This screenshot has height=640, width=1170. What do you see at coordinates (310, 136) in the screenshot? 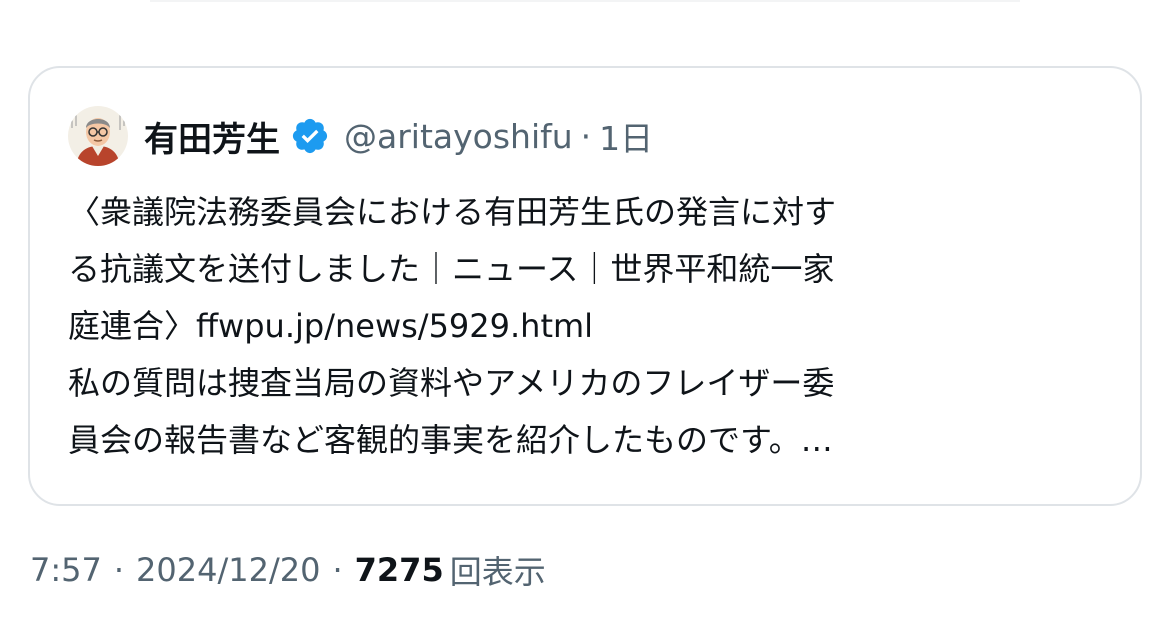
I see `verified-badge-icon` at bounding box center [310, 136].